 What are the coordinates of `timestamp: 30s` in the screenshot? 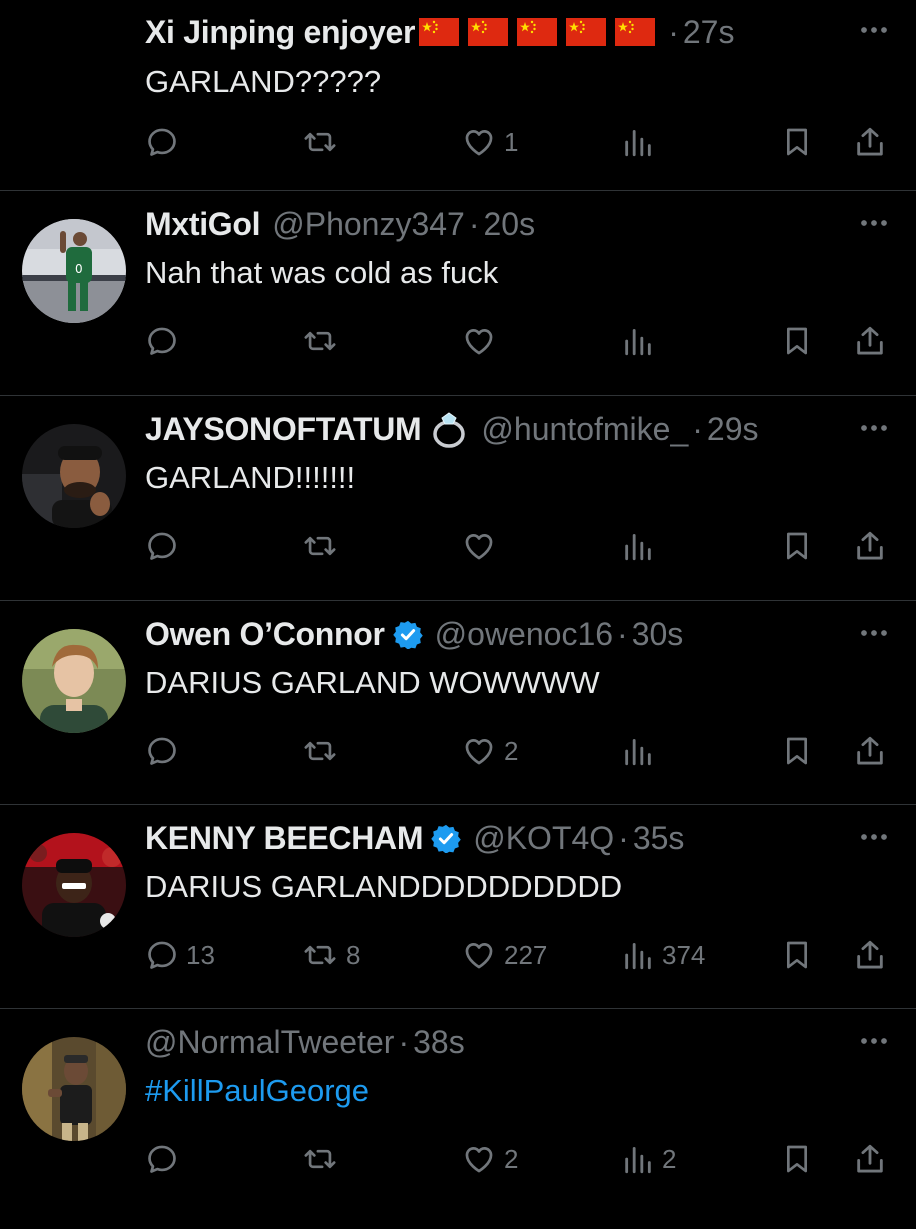 It's located at (658, 634).